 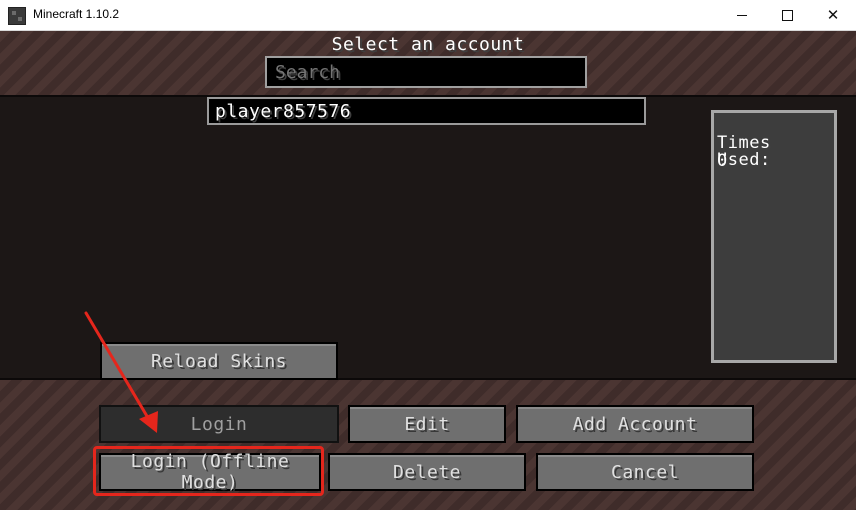 I want to click on minimize-icon, so click(x=742, y=15).